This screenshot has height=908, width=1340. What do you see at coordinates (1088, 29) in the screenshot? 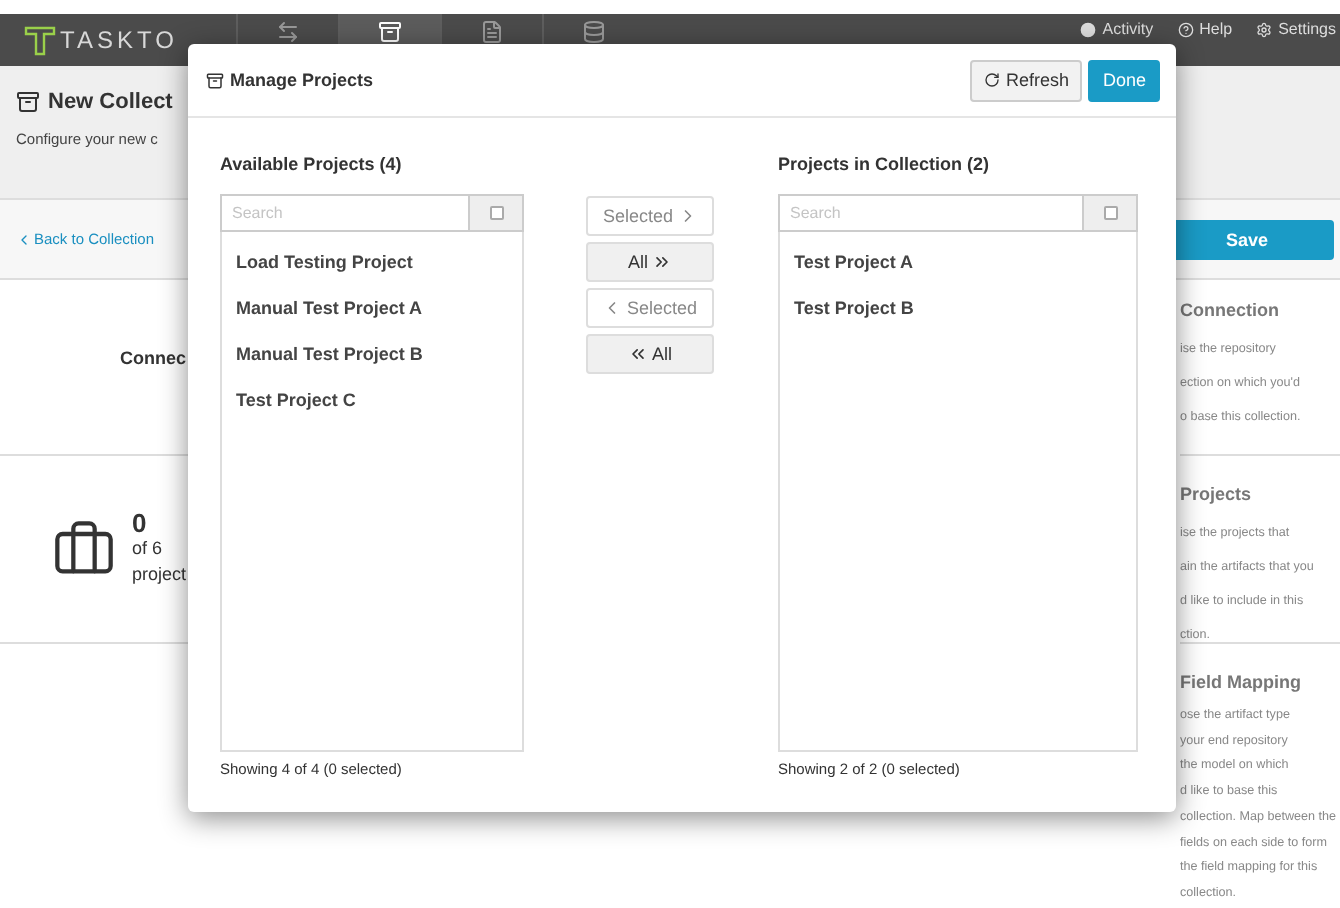
I see `dot-icon` at bounding box center [1088, 29].